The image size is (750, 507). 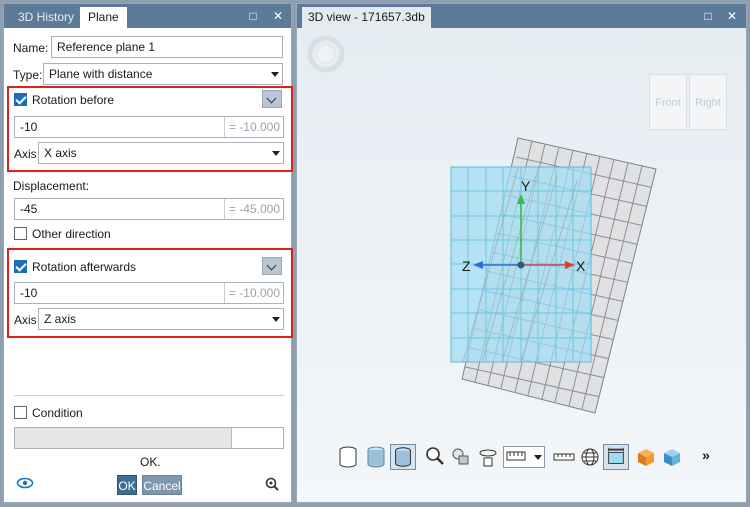 What do you see at coordinates (60, 153) in the screenshot?
I see `rotation-before-axis-value: X axis` at bounding box center [60, 153].